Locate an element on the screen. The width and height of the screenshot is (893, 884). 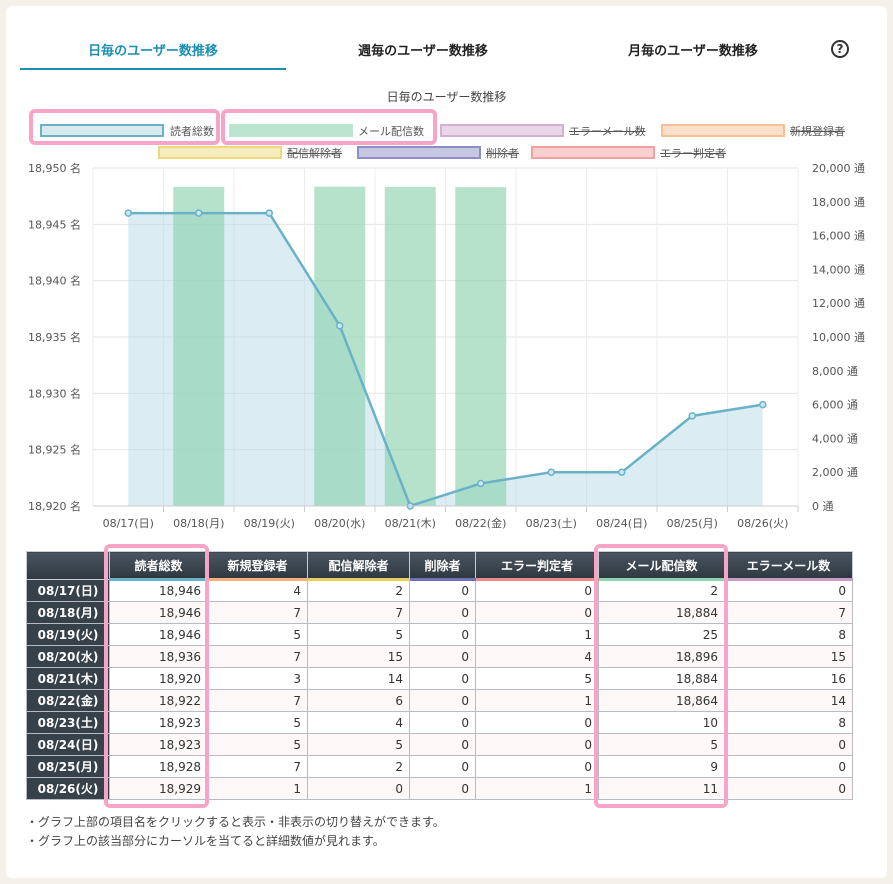
right-axis-tick: 14,000 通 is located at coordinates (838, 269).